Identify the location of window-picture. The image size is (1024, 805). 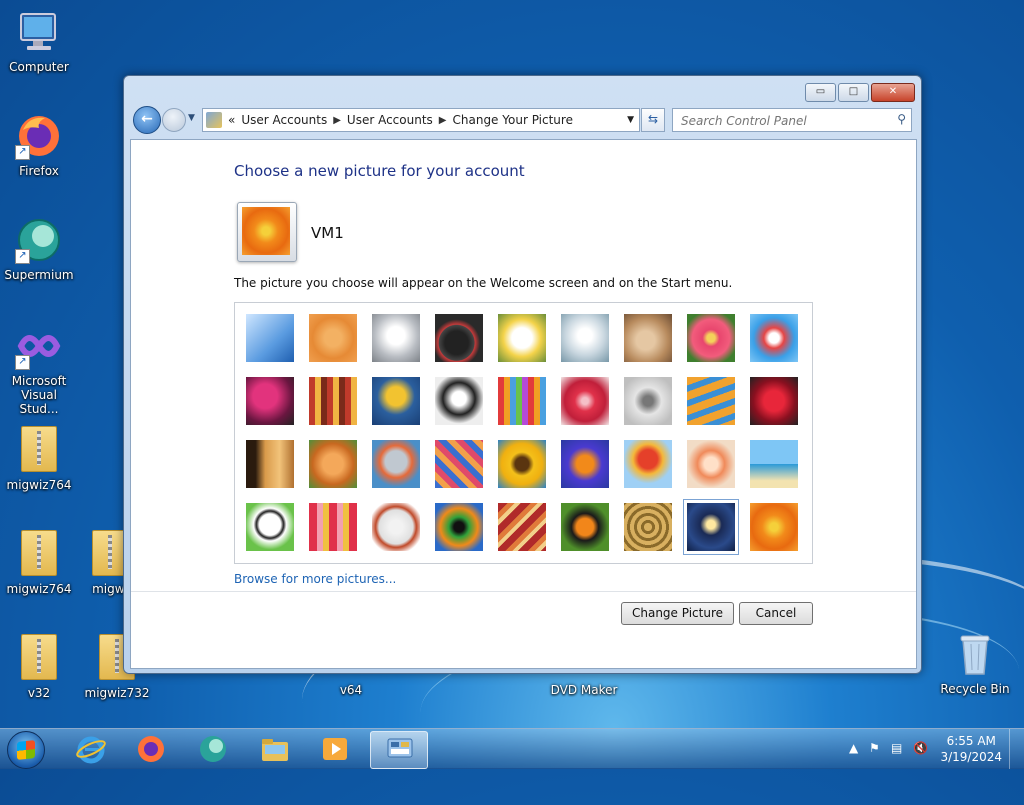
(459, 527).